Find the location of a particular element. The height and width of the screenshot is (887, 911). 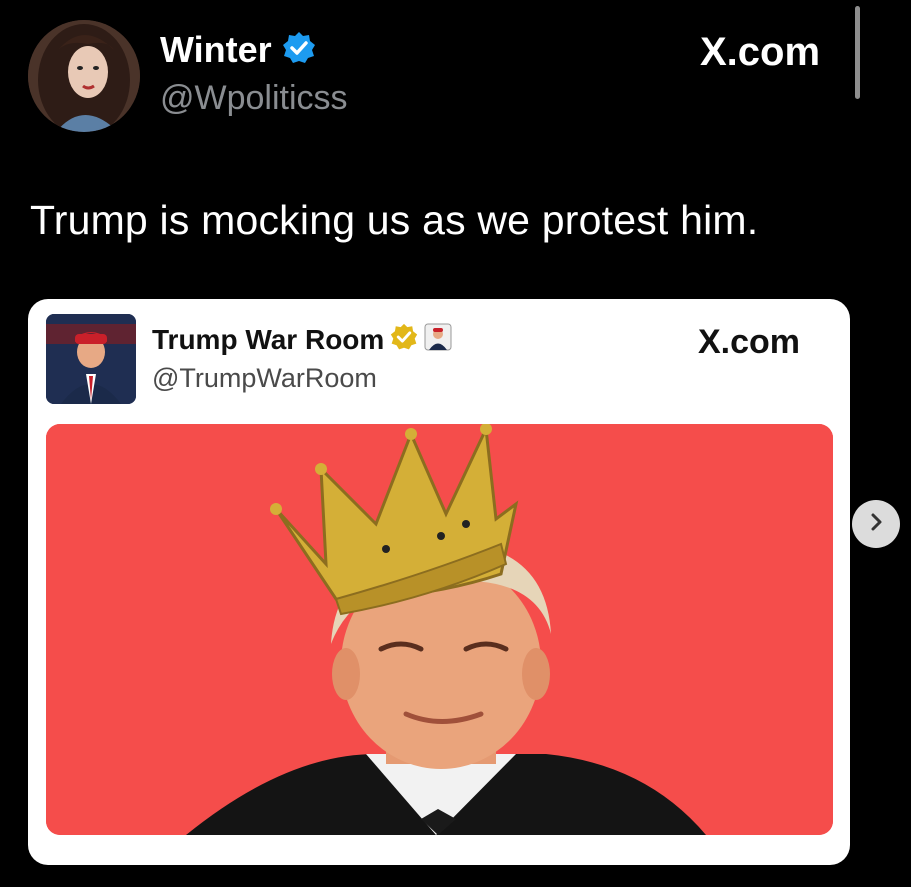

embedded-author-name-row: Trump War Room is located at coordinates (302, 339).